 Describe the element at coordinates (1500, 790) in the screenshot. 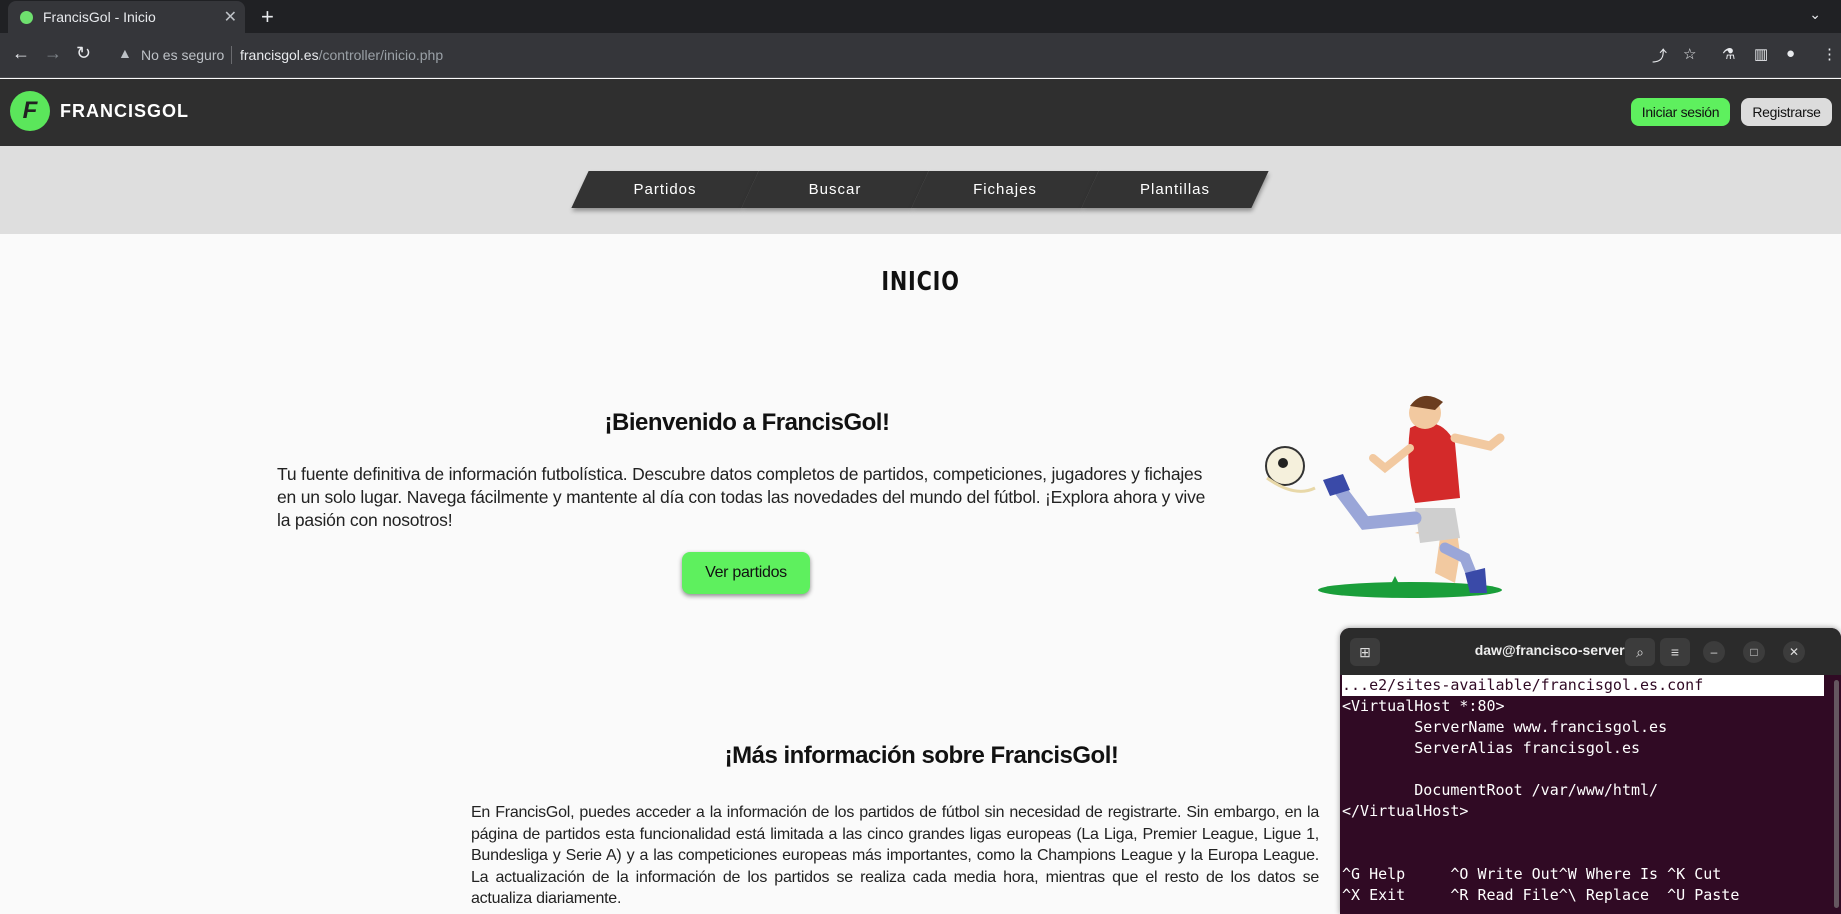

I see `terminal-line: DocumentRoot /var/www/html/` at that location.